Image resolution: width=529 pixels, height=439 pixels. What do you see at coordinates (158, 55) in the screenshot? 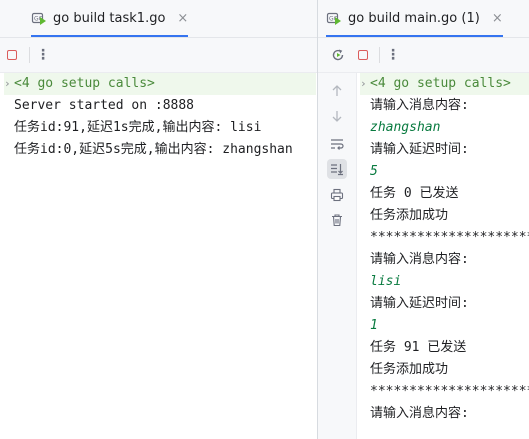
I see `left-toolbar: ⋮` at bounding box center [158, 55].